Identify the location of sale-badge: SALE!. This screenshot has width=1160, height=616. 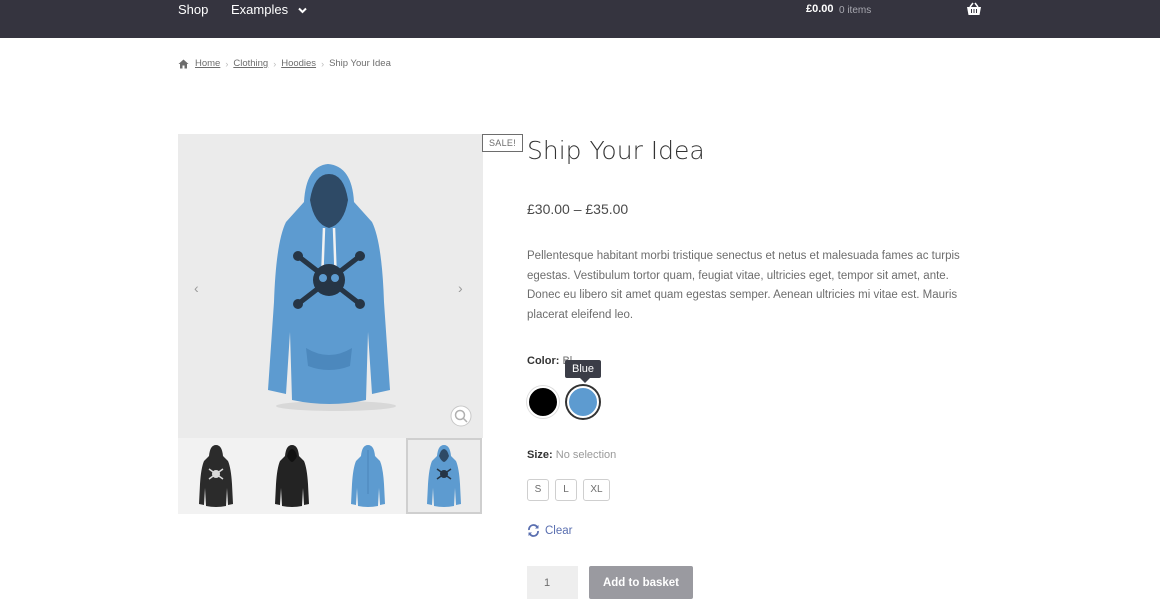
(503, 143).